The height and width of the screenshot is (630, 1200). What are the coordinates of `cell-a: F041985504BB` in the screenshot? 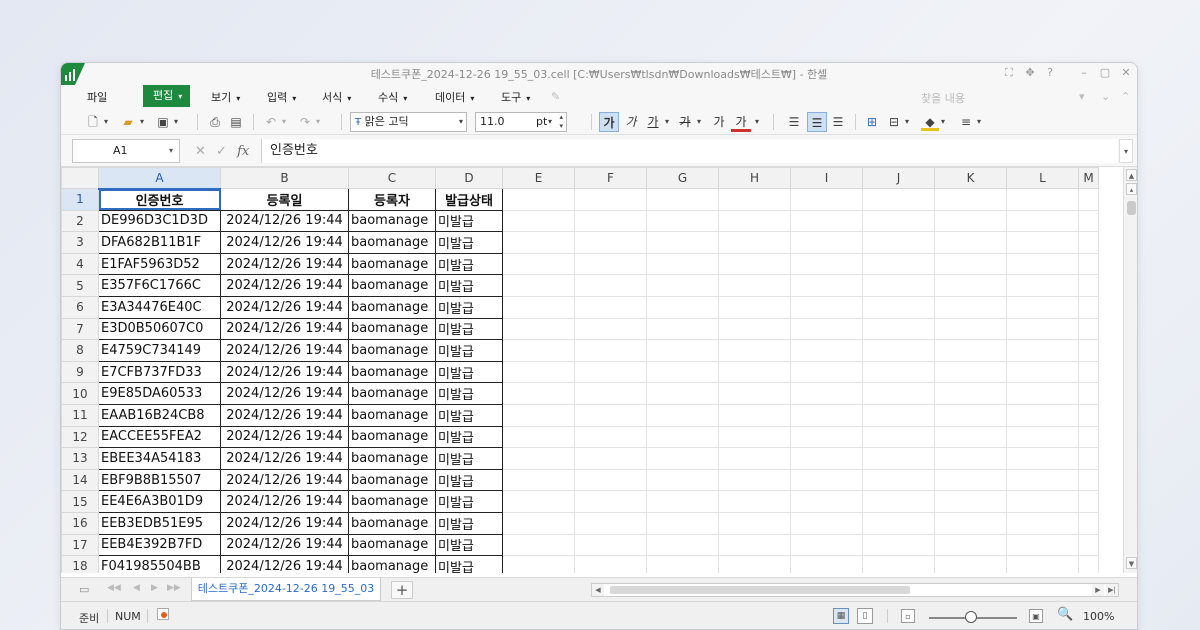 It's located at (159, 564).